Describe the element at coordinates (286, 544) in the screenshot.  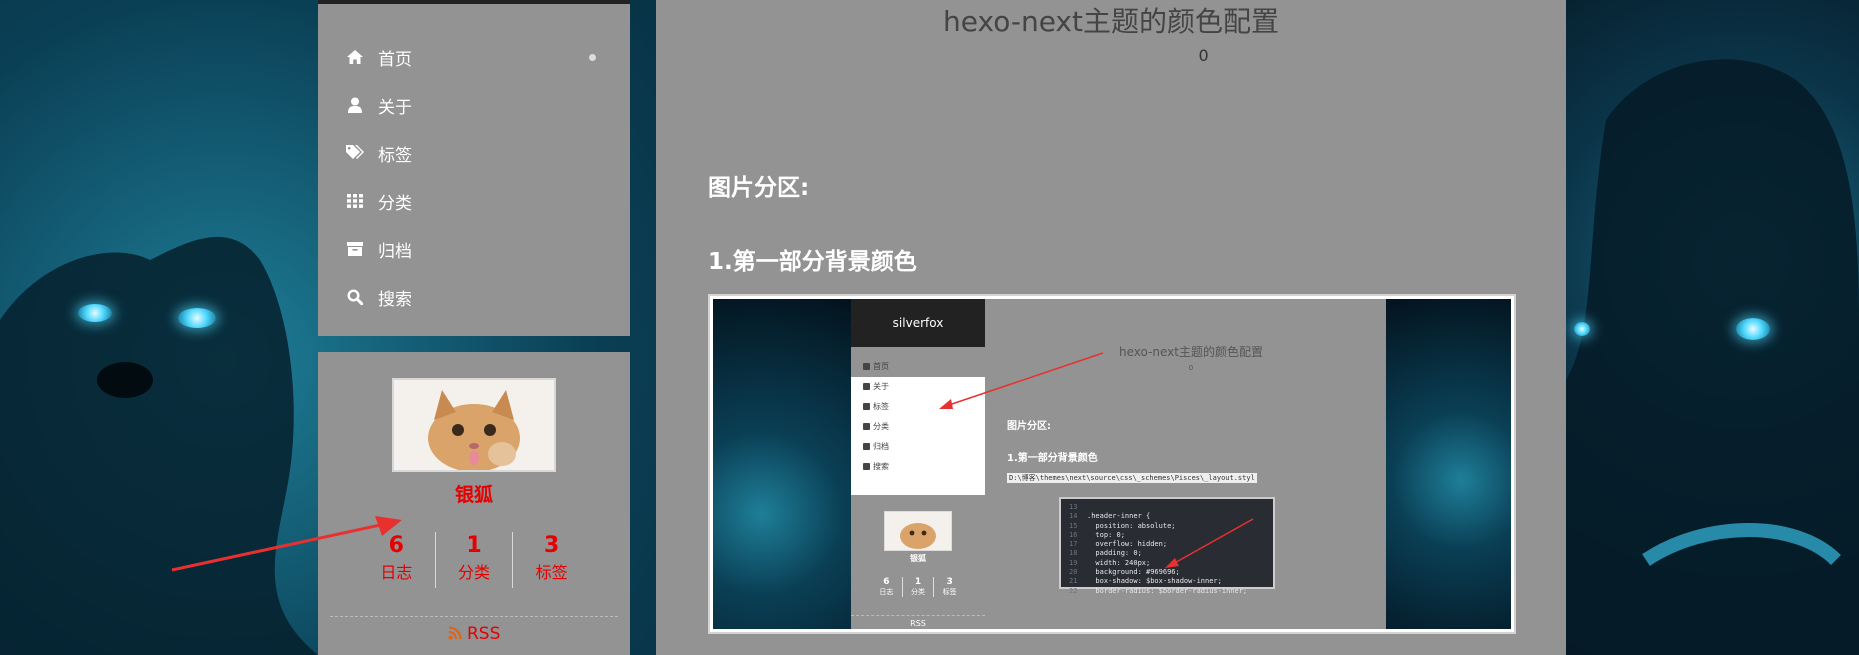
I see `annotation-arrow` at that location.